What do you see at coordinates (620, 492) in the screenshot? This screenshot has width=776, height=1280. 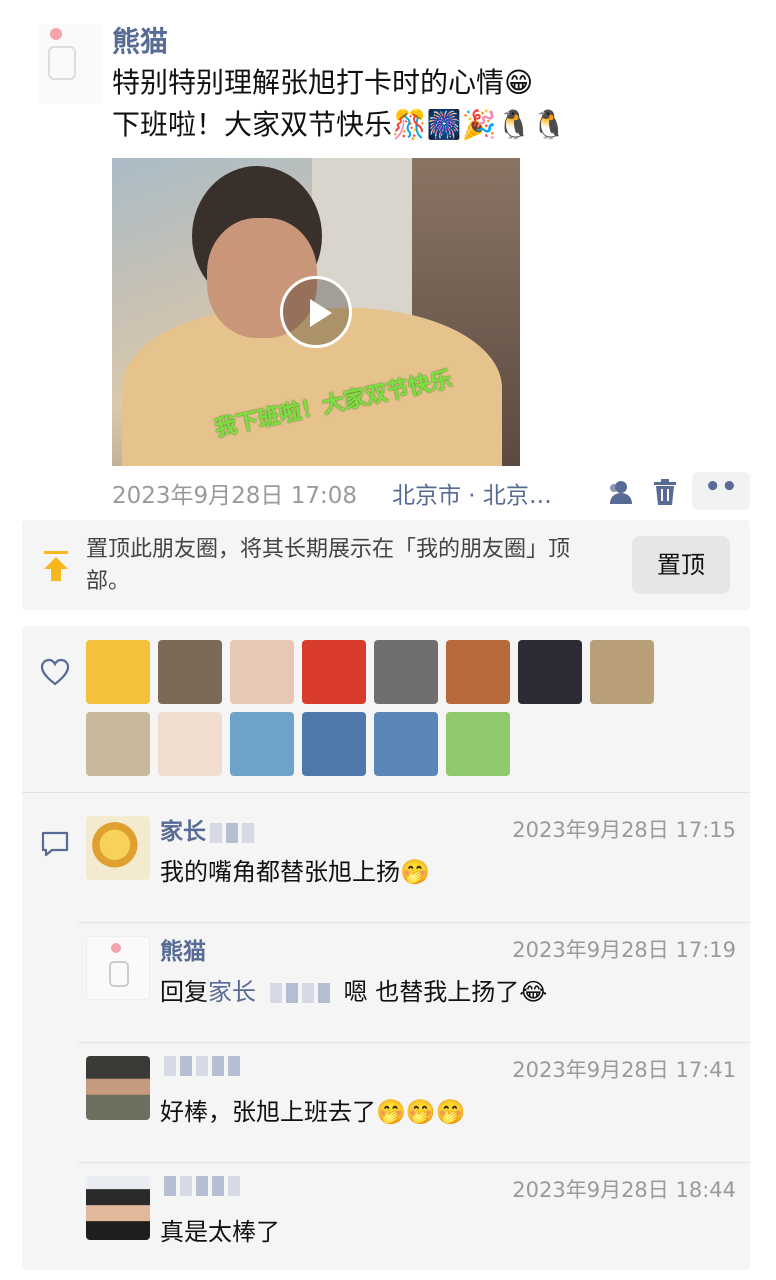 I see `visibility-friends-icon` at bounding box center [620, 492].